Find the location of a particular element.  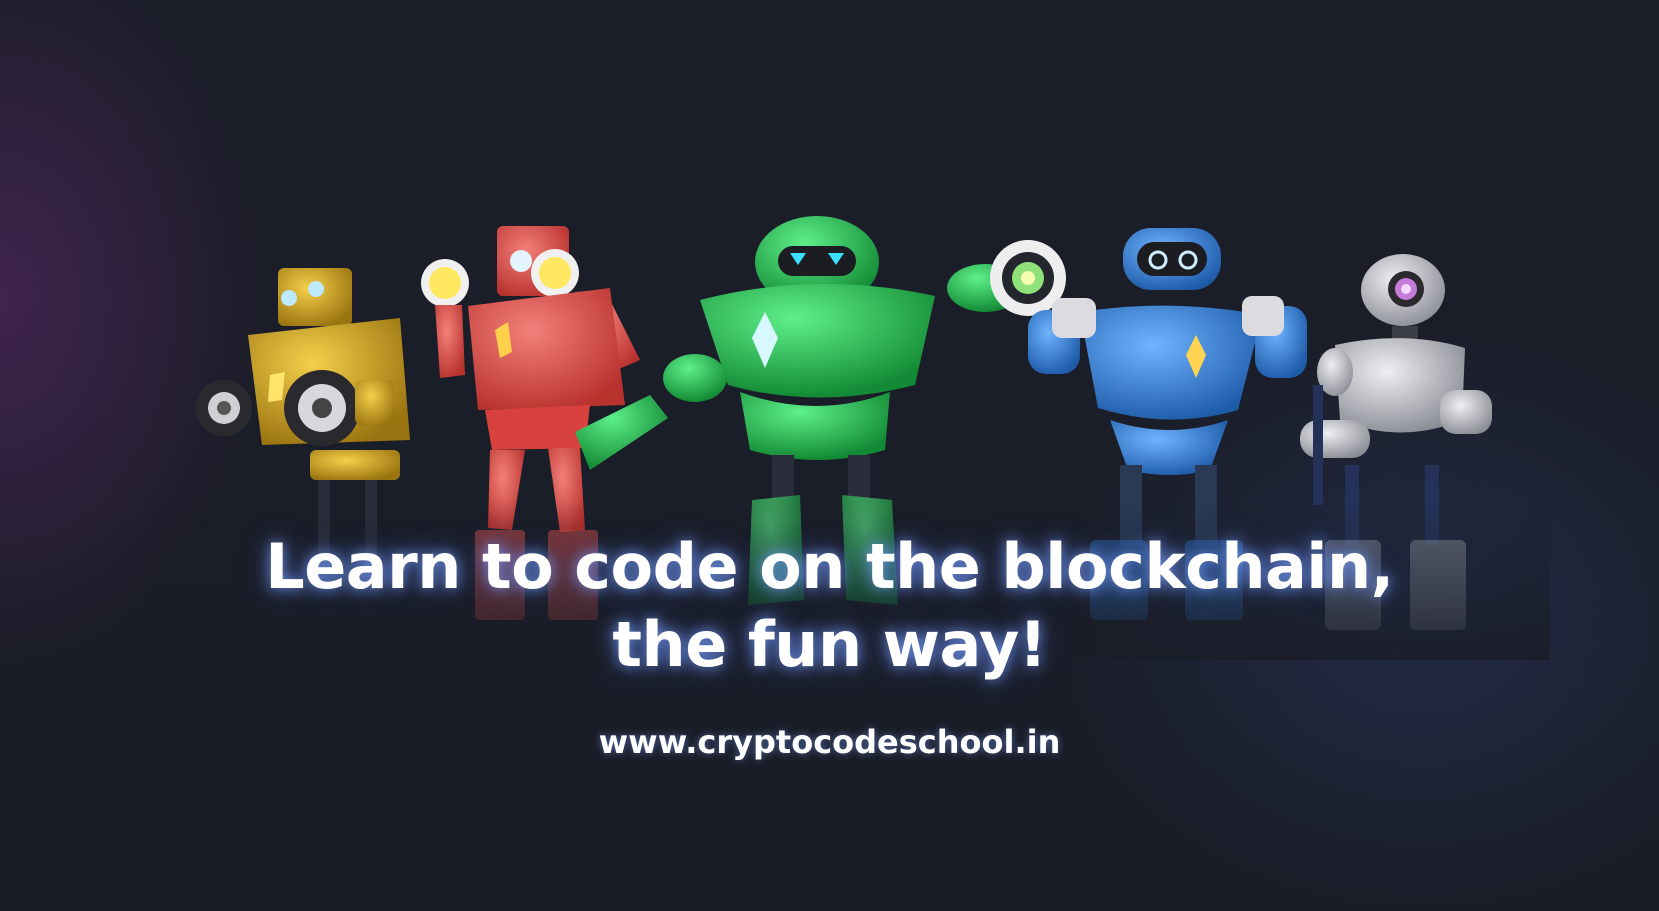

website-url: www.cryptocodeschool.in is located at coordinates (829, 742).